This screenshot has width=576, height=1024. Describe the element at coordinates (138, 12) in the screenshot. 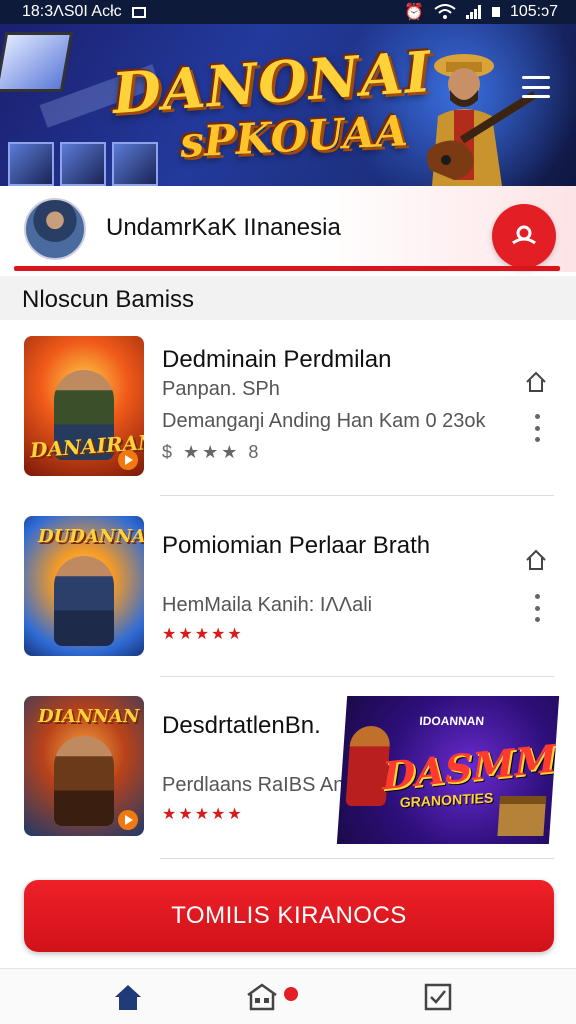

I see `mail-icon` at that location.